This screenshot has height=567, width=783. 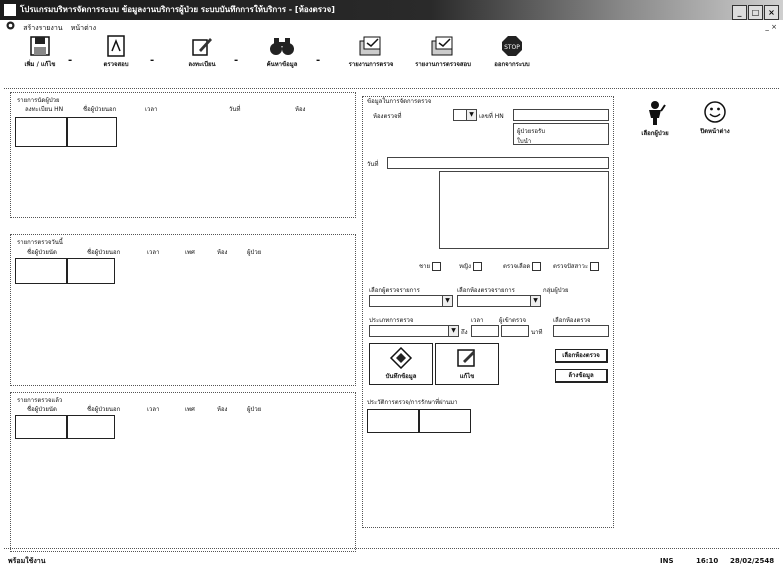 What do you see at coordinates (83, 28) in the screenshot?
I see `menu-item-window: หน้าต่าง` at bounding box center [83, 28].